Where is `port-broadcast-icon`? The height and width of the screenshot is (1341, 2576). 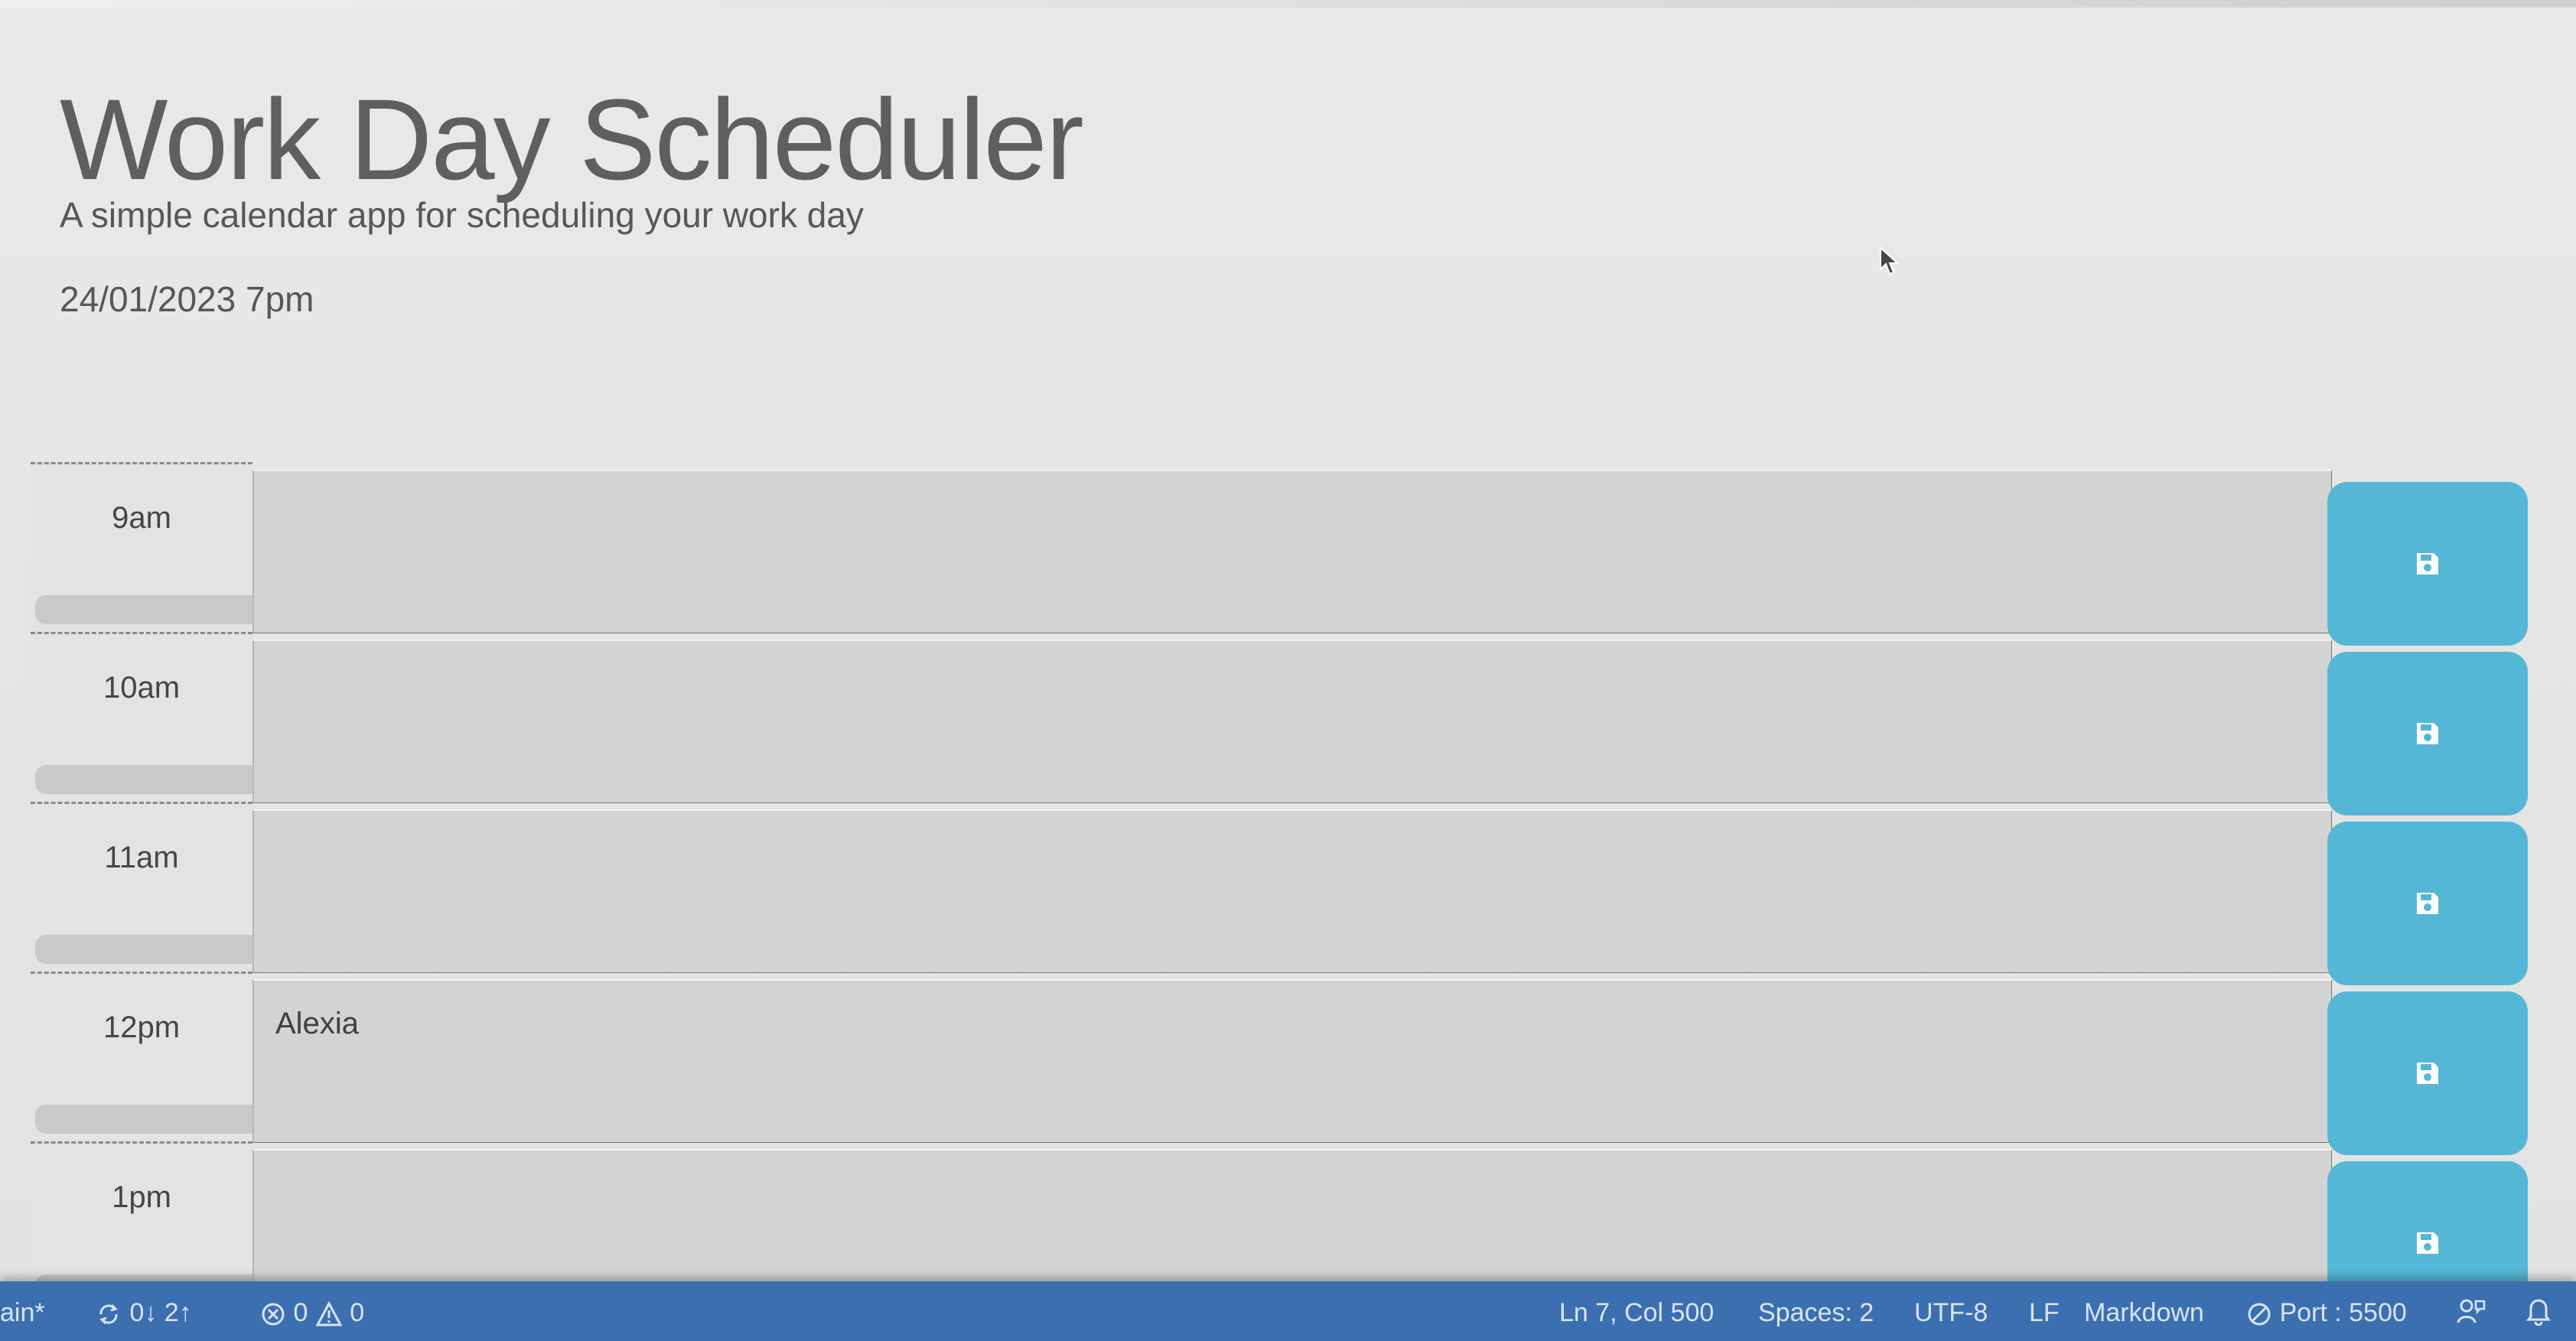
port-broadcast-icon is located at coordinates (2260, 1315).